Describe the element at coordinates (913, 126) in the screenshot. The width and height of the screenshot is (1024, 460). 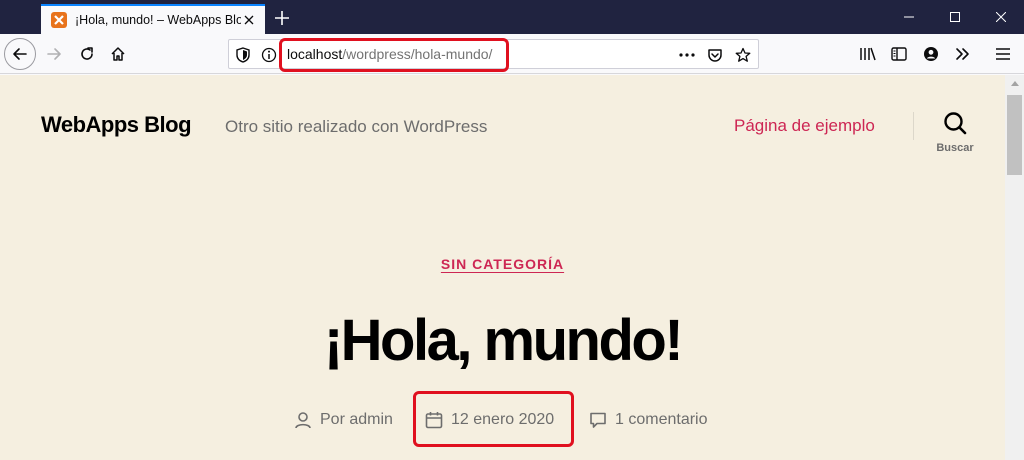
I see `header-divider` at that location.